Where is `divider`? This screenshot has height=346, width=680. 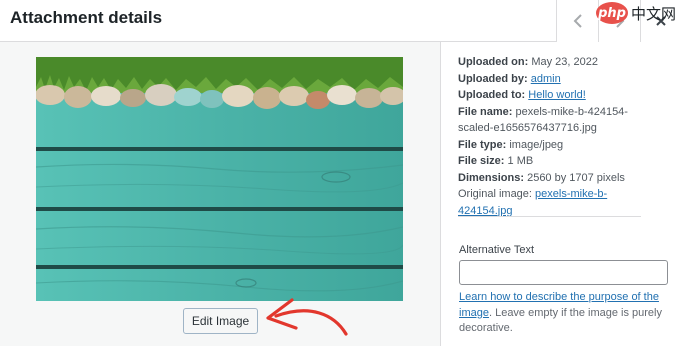 divider is located at coordinates (549, 216).